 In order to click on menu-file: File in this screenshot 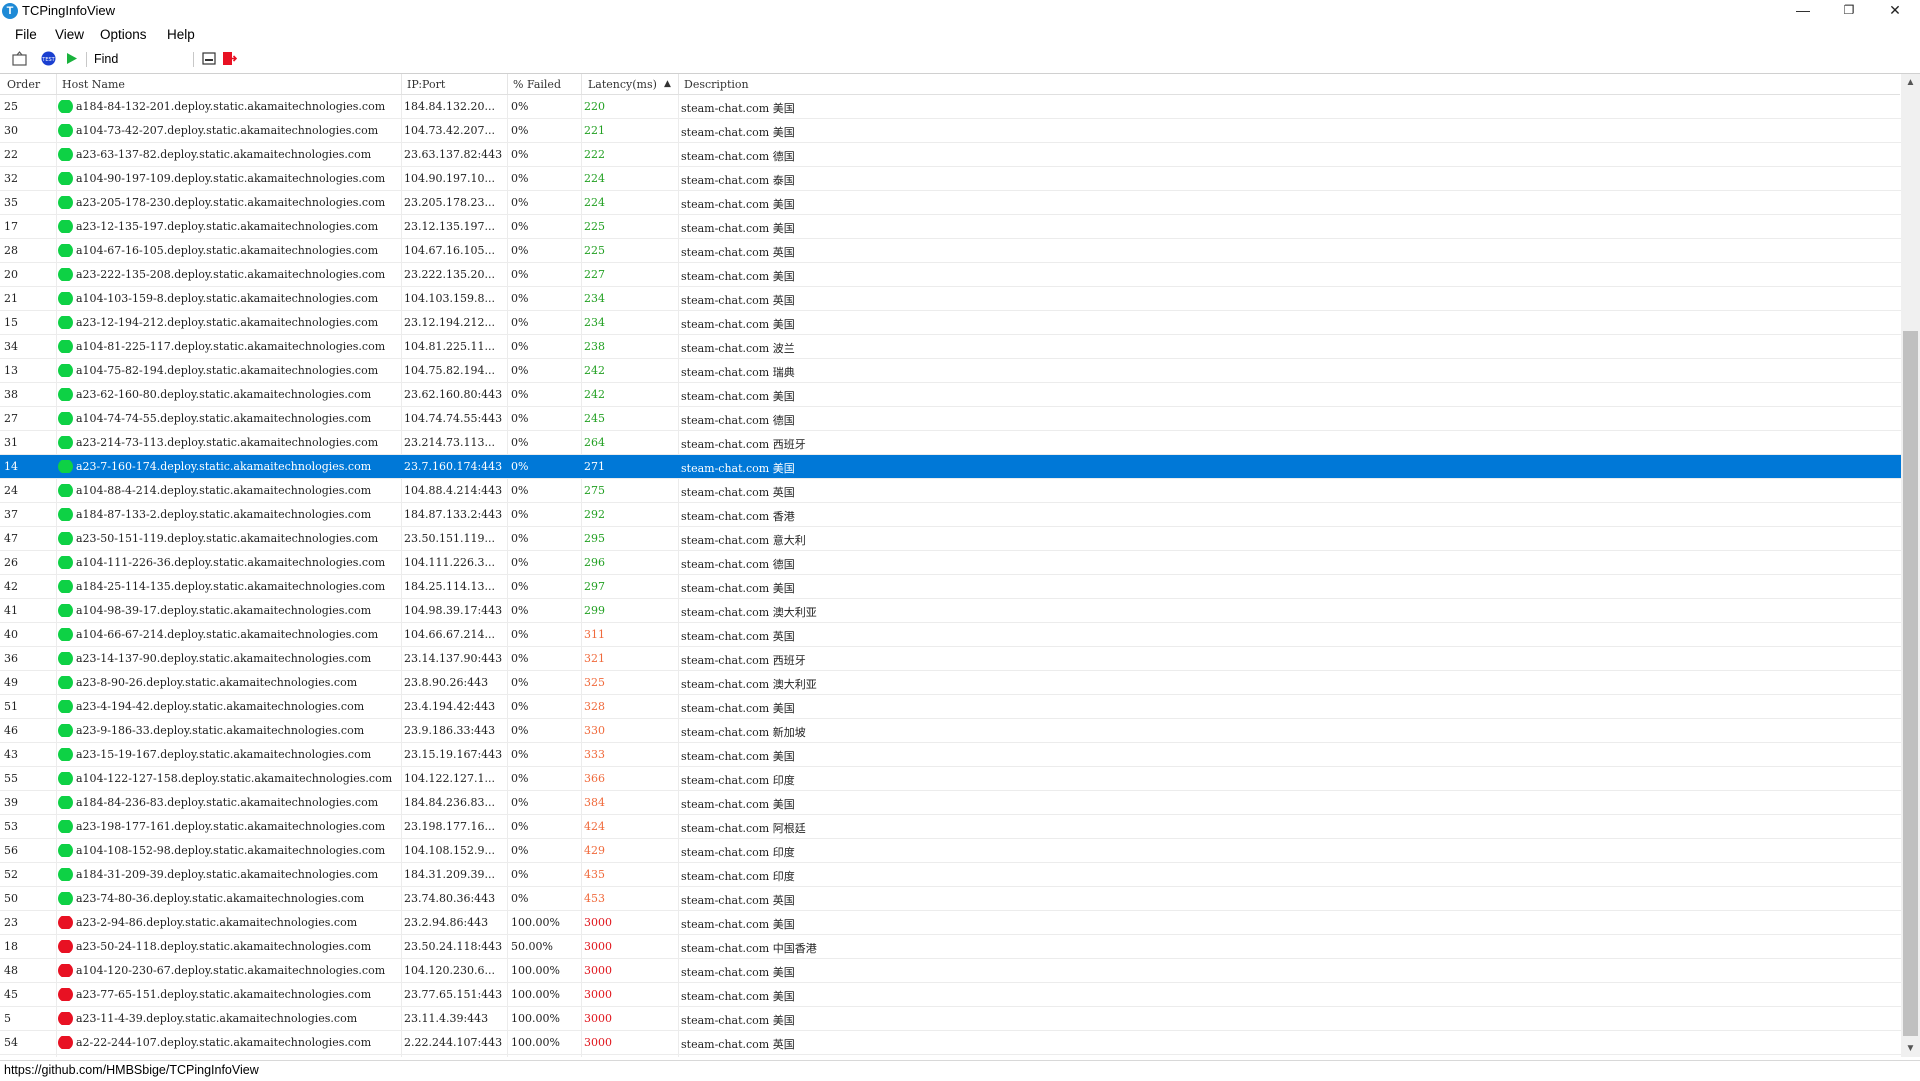, I will do `click(26, 34)`.